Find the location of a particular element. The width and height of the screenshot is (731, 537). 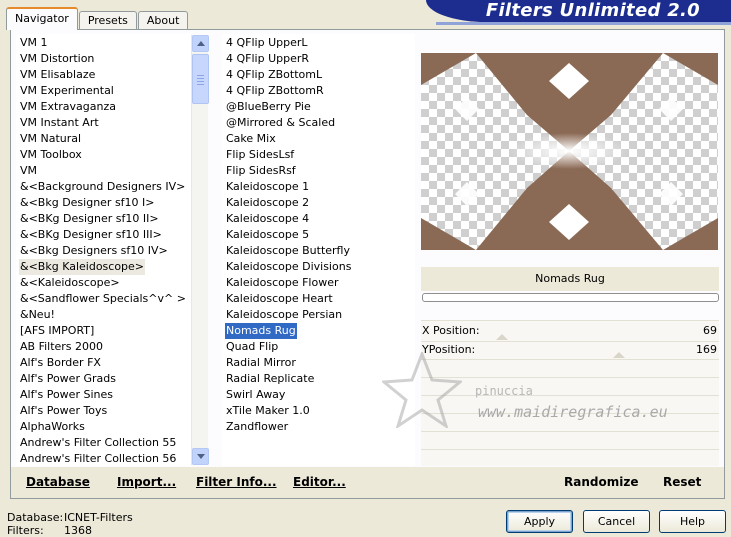

category-list-item: AB Filters 2000 is located at coordinates (103, 347).